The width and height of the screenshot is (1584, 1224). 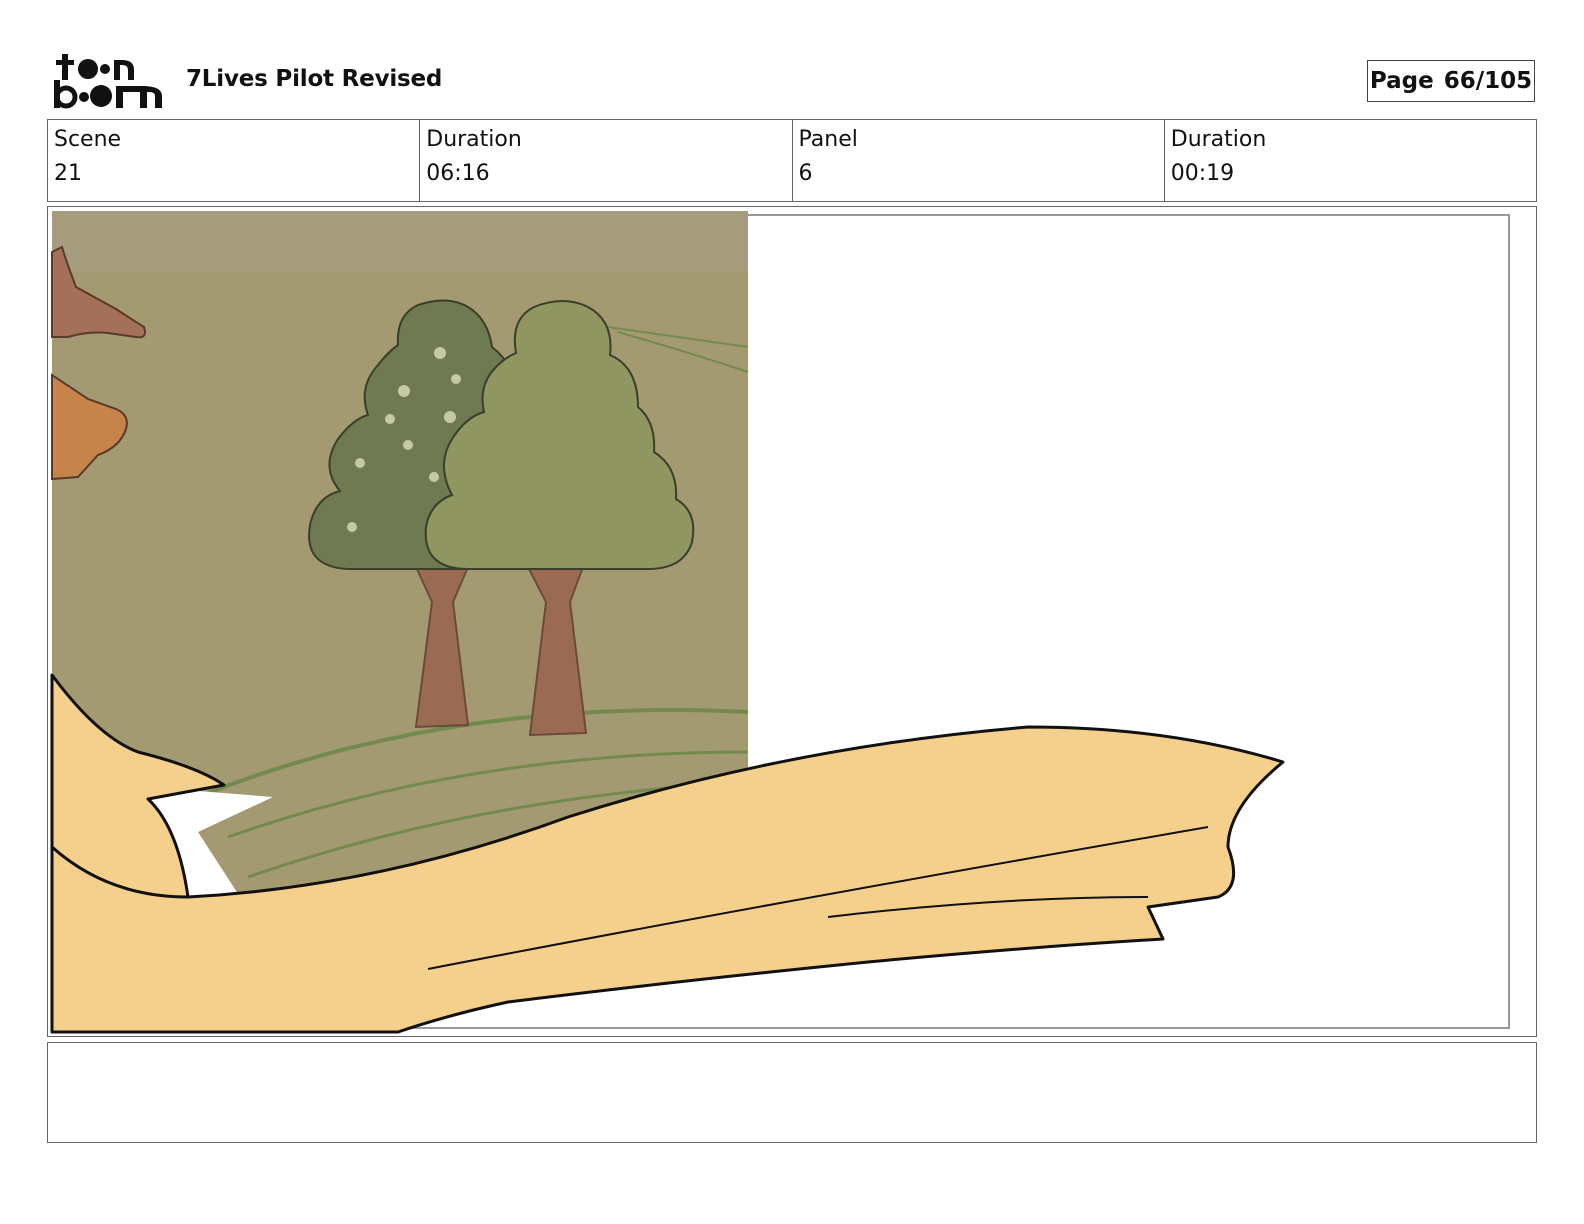 I want to click on scene-duration-cell: Duration 06:16, so click(x=606, y=160).